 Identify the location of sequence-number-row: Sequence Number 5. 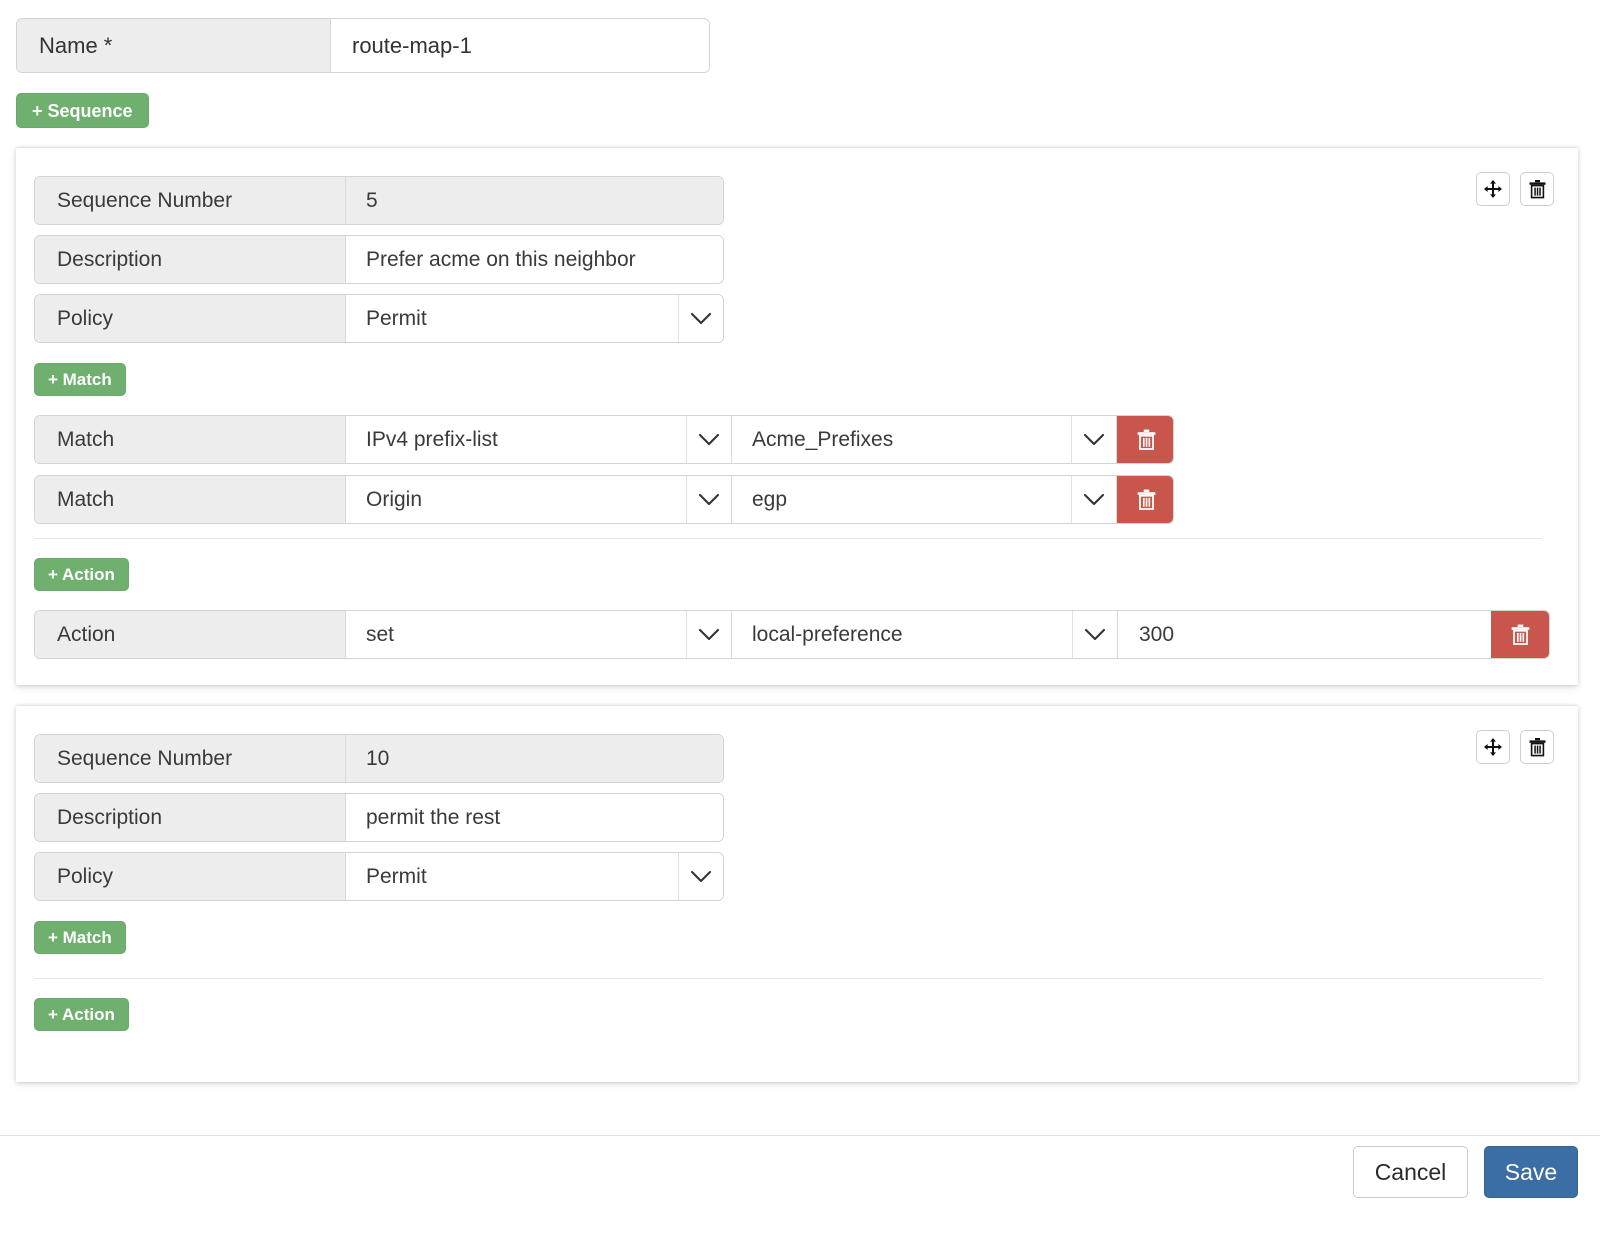
(379, 200).